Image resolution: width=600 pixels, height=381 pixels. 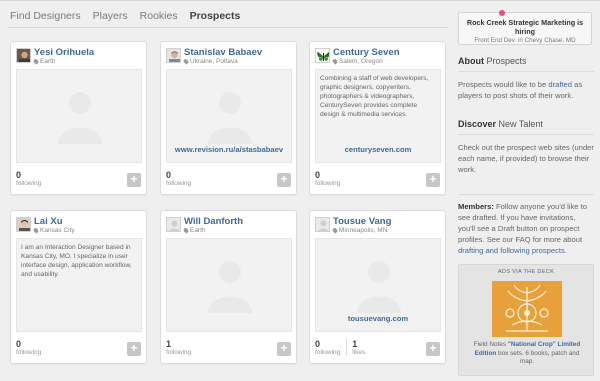 I want to click on prospect-location: Kansas City, so click(x=53, y=230).